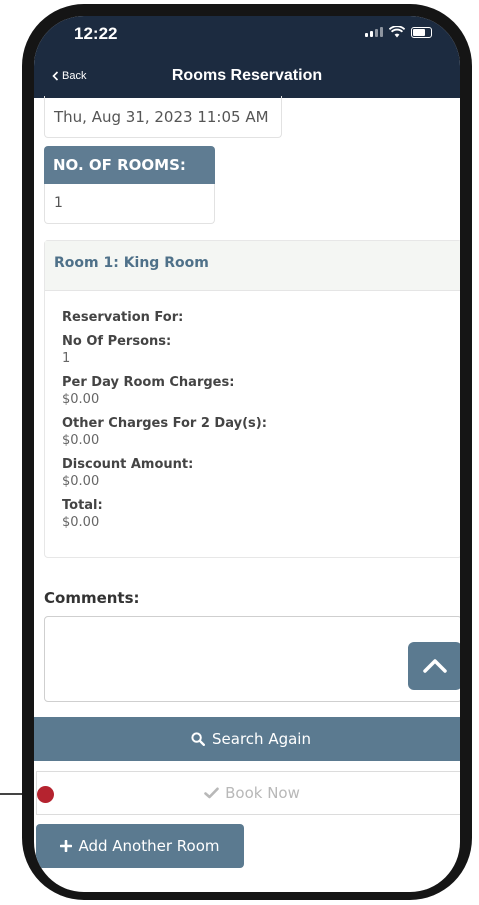 Image resolution: width=479 pixels, height=905 pixels. What do you see at coordinates (164, 423) in the screenshot?
I see `other-charges-label: Other Charges For 2 Day(s):` at bounding box center [164, 423].